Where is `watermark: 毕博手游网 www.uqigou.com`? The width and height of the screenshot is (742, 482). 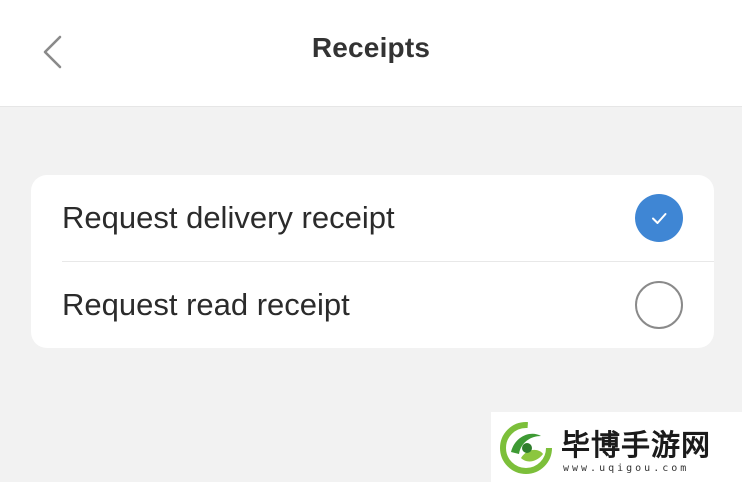
watermark: 毕博手游网 www.uqigou.com is located at coordinates (616, 447).